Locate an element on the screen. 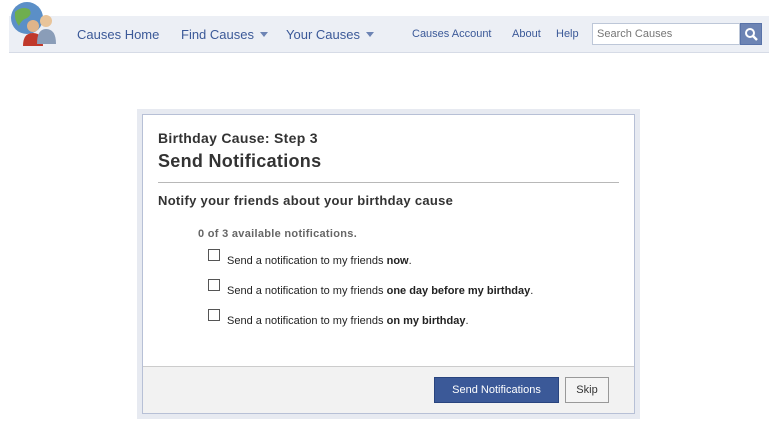 This screenshot has height=444, width=778. notify-day-before-checkbox is located at coordinates (214, 285).